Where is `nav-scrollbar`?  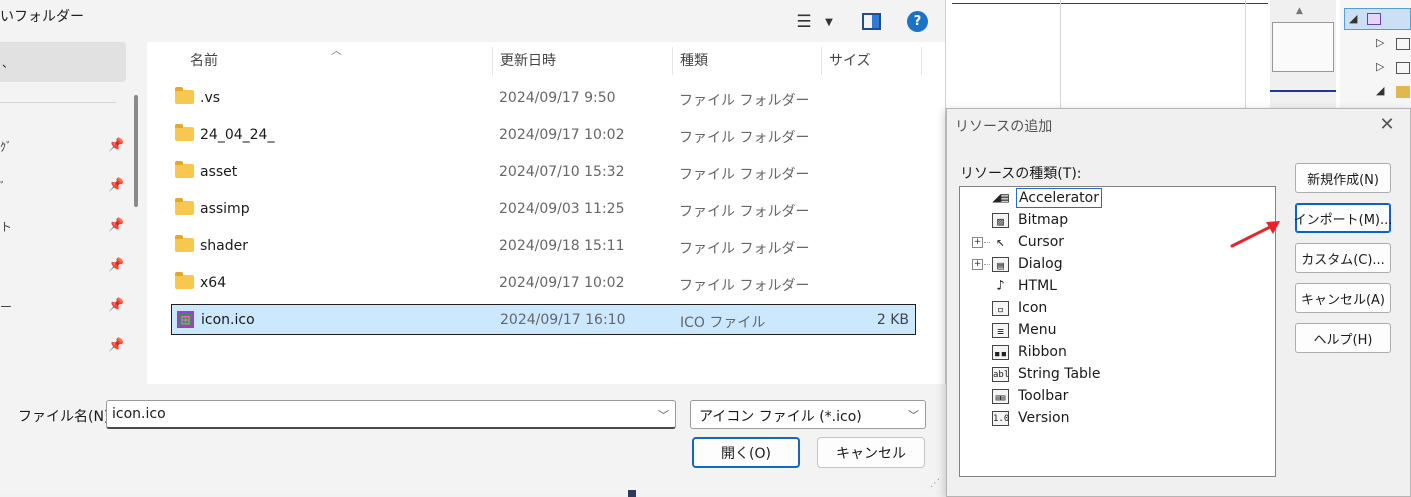
nav-scrollbar is located at coordinates (136, 151).